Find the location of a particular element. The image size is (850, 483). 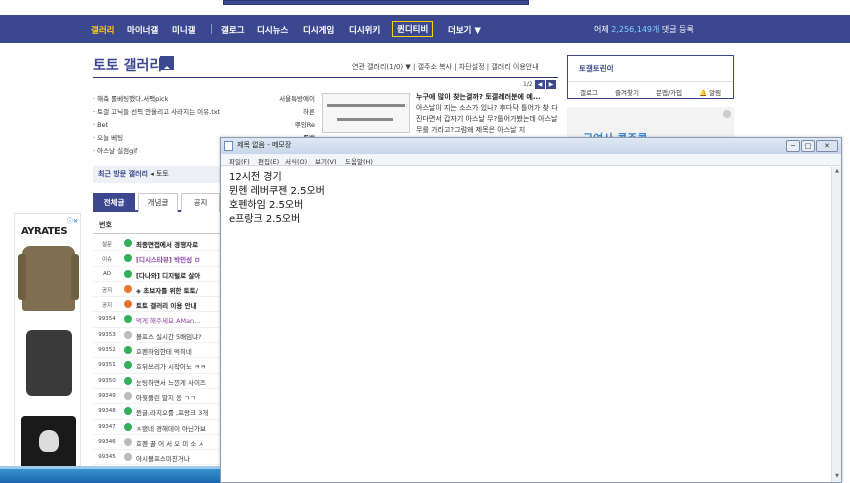

popular-link: · 오늘 베팅 is located at coordinates (156, 138).